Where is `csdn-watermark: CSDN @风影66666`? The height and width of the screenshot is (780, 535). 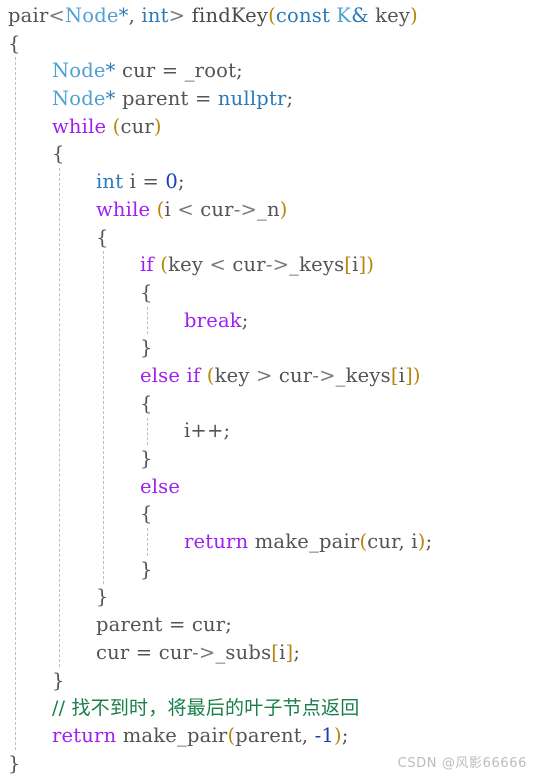
csdn-watermark: CSDN @风影66666 is located at coordinates (462, 763).